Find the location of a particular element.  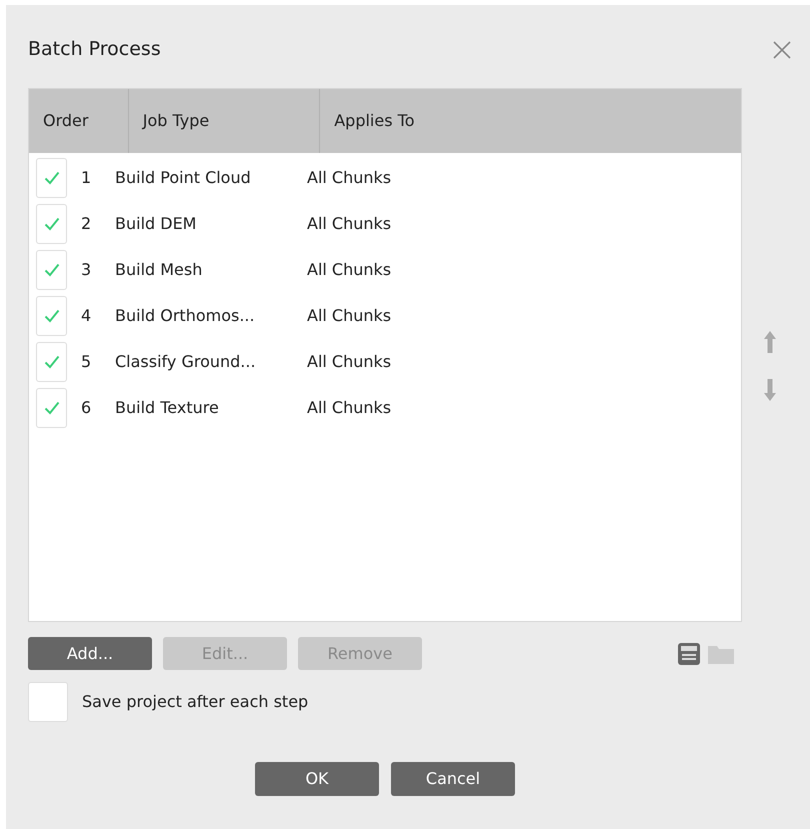

dialog-button: Cancel is located at coordinates (453, 779).